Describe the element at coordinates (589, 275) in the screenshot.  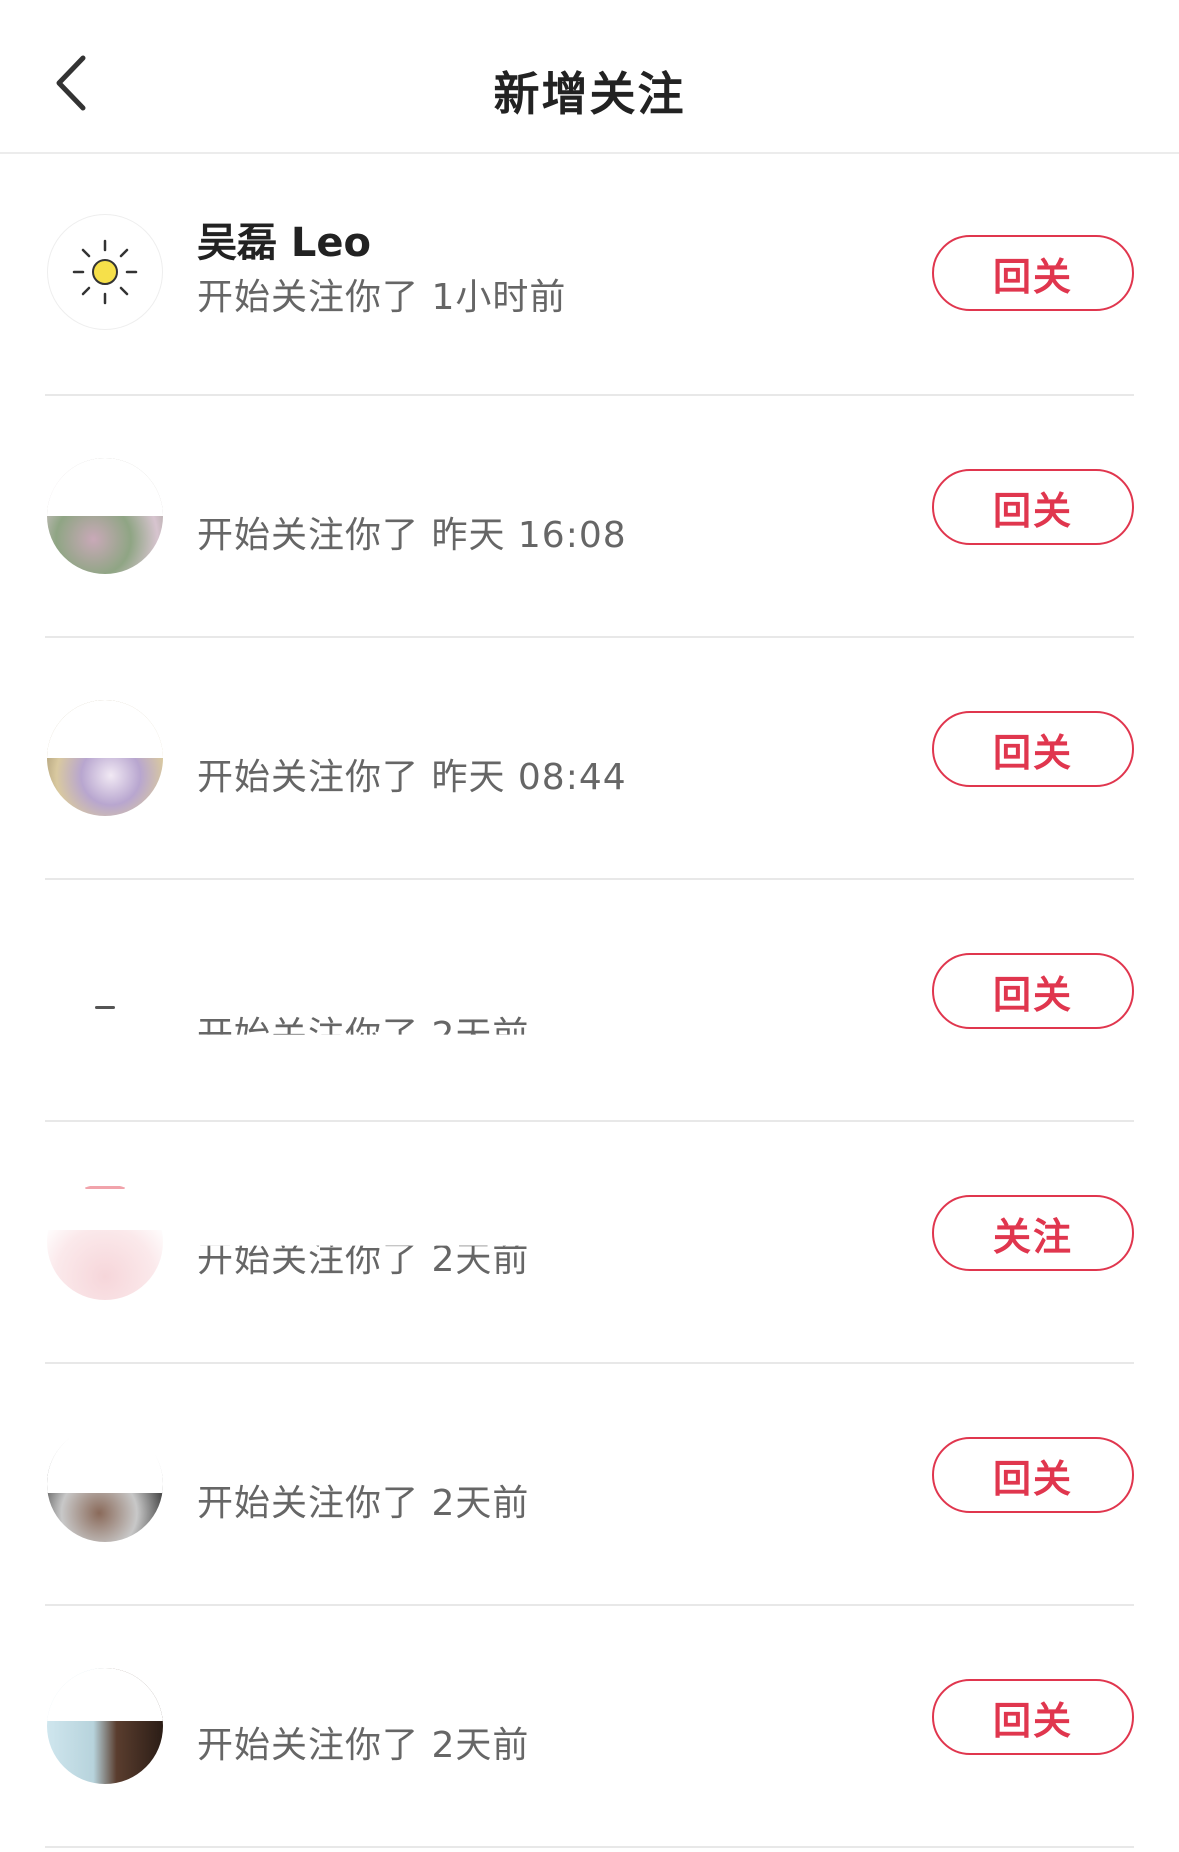
I see `list-item: 吴磊 Leo 开始关注你了 1小时前 回关` at that location.